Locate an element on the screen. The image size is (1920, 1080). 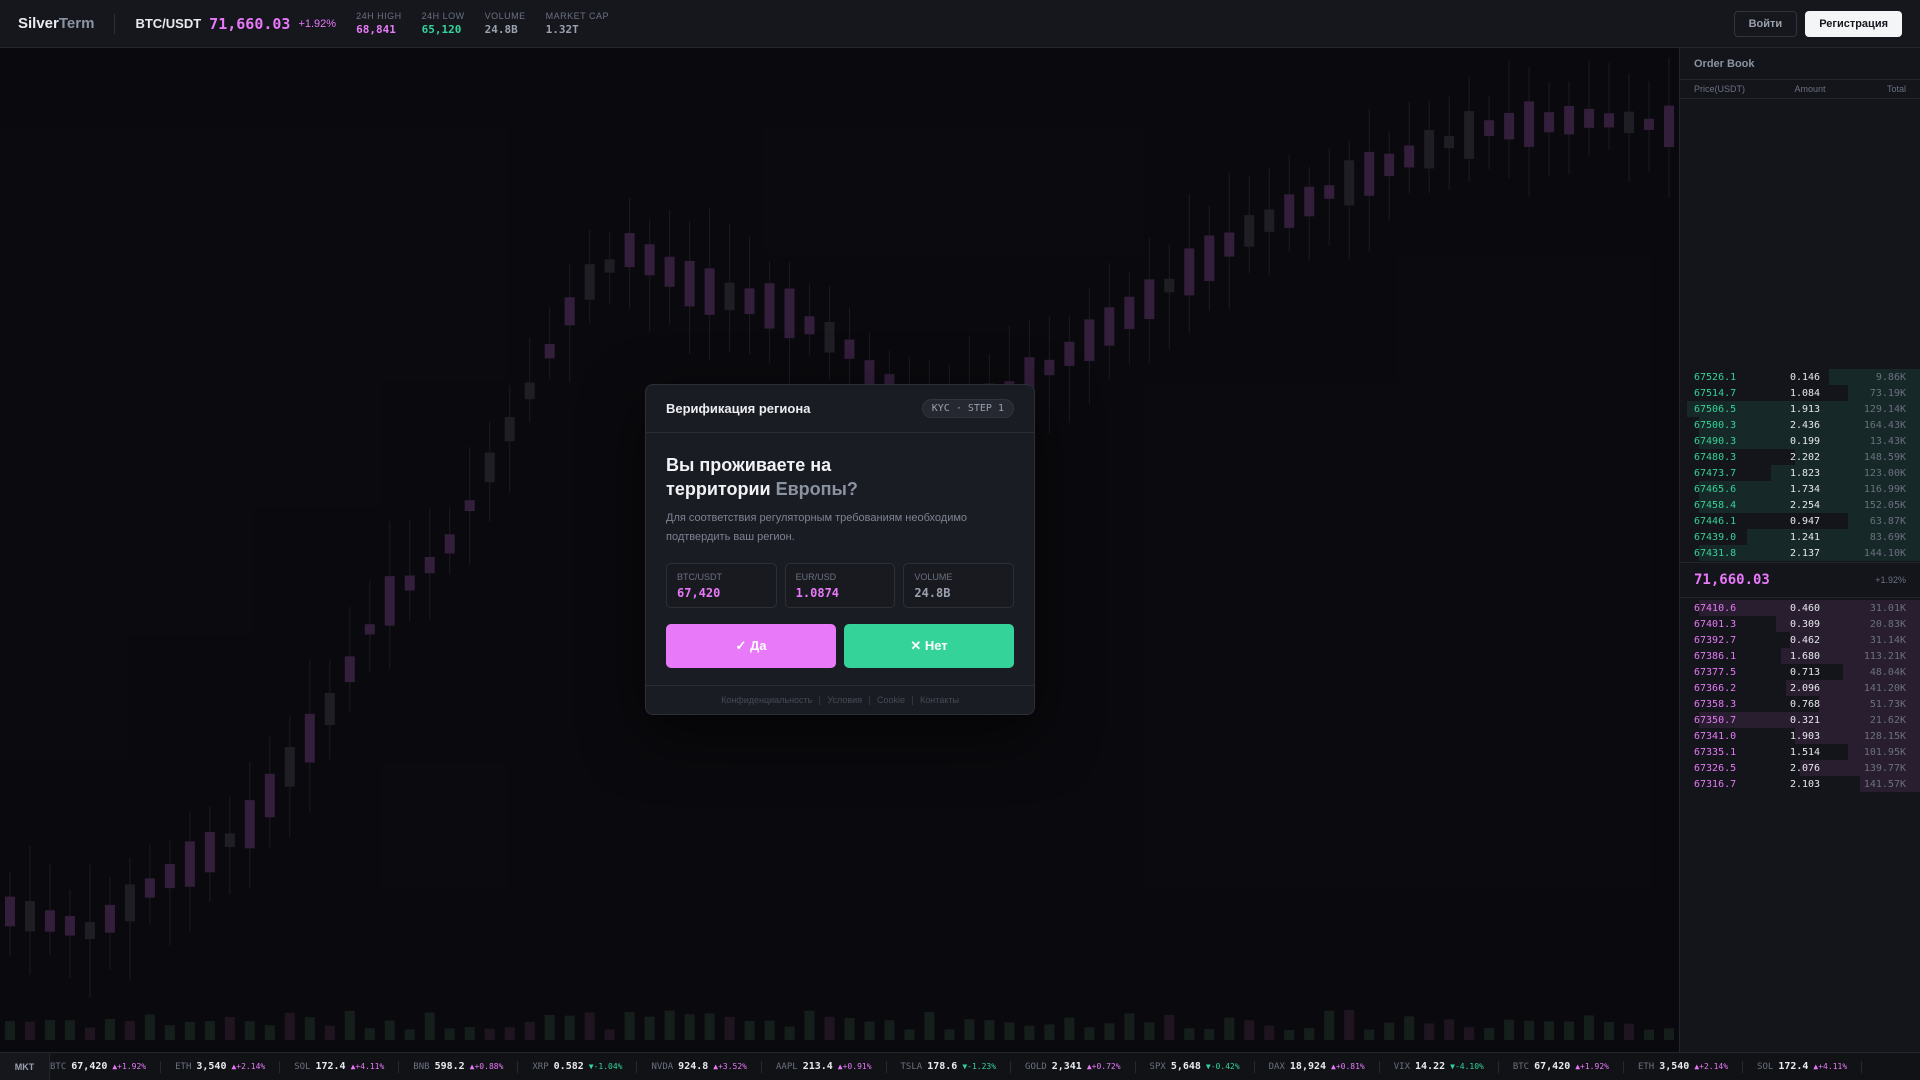
ask-row: 67480.3 2.202 148.59K is located at coordinates (1800, 457).